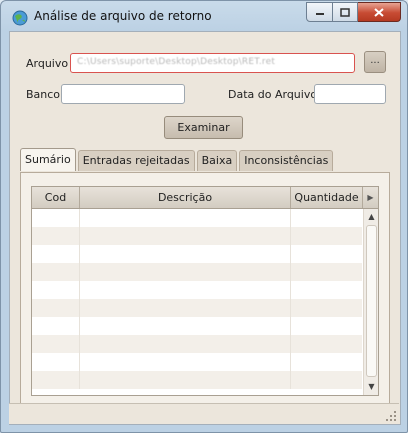 This screenshot has height=433, width=408. What do you see at coordinates (350, 94) in the screenshot?
I see `data-arquivo-input` at bounding box center [350, 94].